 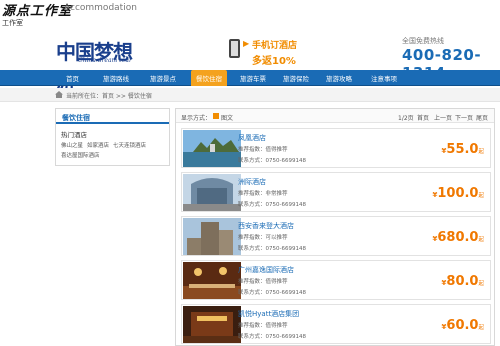 What do you see at coordinates (274, 61) in the screenshot?
I see `promo-line2: 多返10%` at bounding box center [274, 61].